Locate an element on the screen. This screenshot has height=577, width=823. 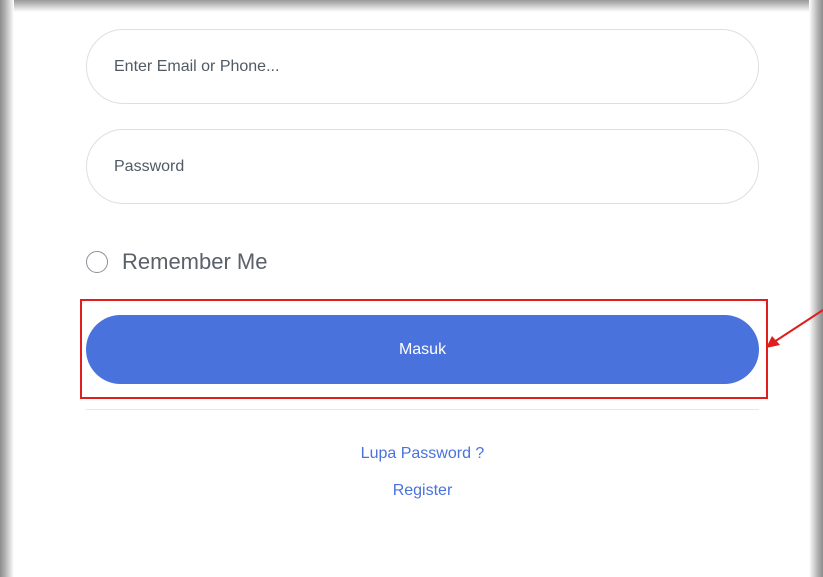
forgot-password-link: Lupa Password ? is located at coordinates (422, 454).